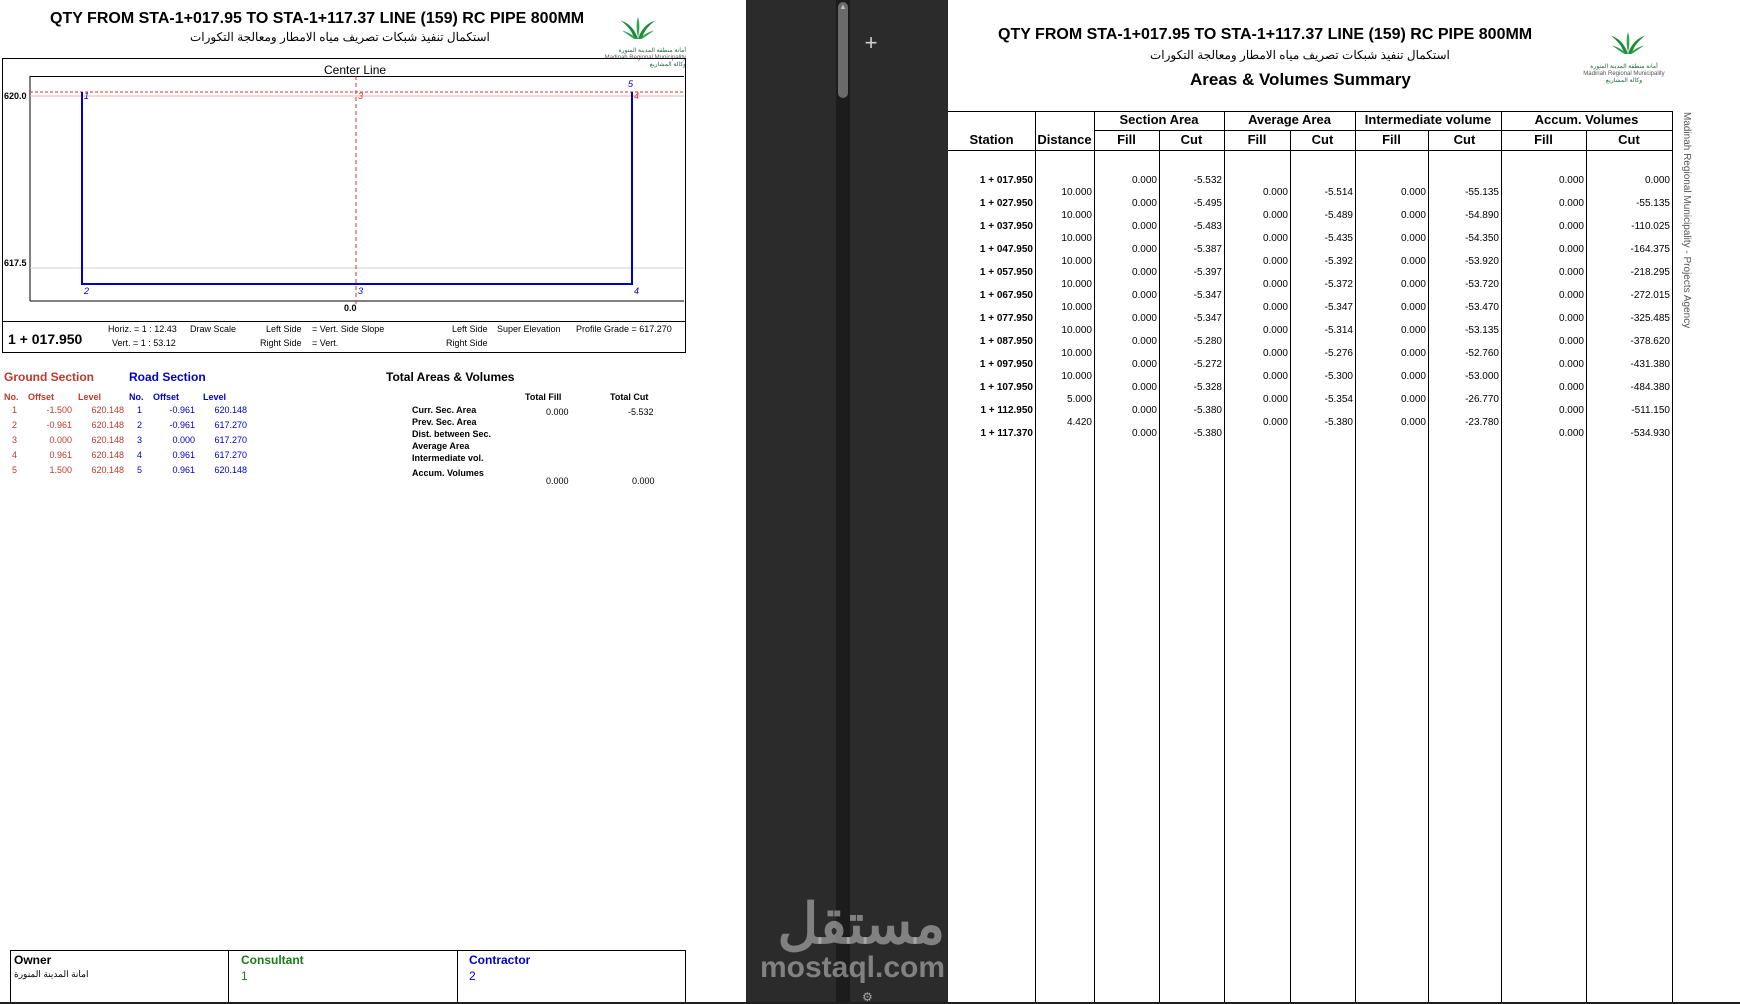 Image resolution: width=1740 pixels, height=1004 pixels. Describe the element at coordinates (284, 329) in the screenshot. I see `left-side-label: Left Side` at that location.